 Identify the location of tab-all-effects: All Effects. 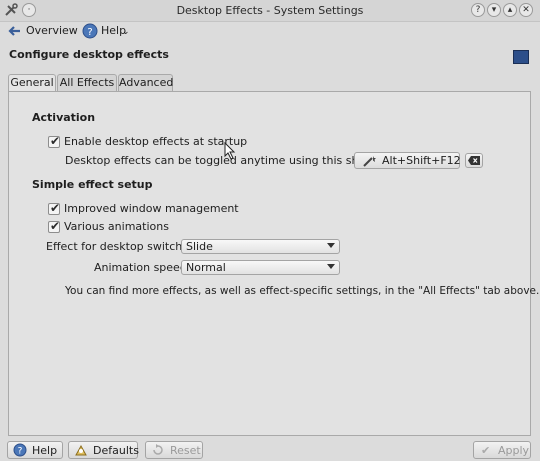
(87, 82).